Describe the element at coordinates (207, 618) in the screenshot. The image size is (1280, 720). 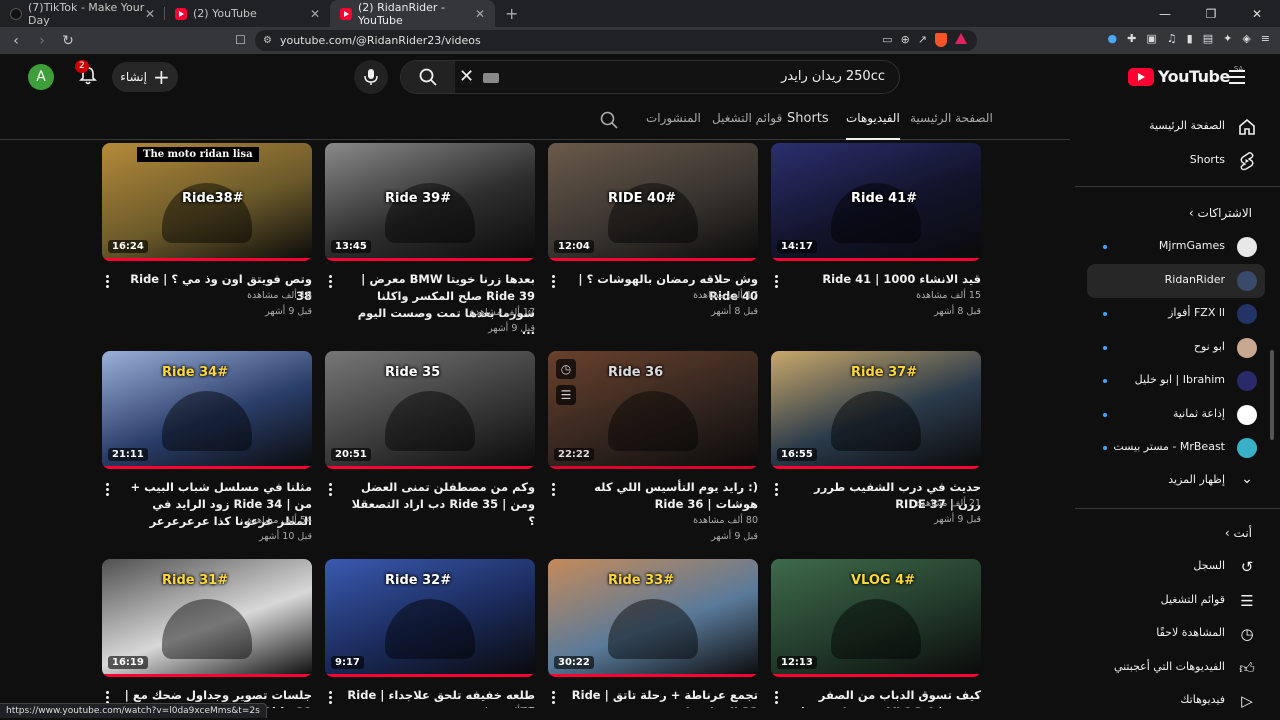
I see `video-thumbnail: Ride 31# 16:19` at that location.